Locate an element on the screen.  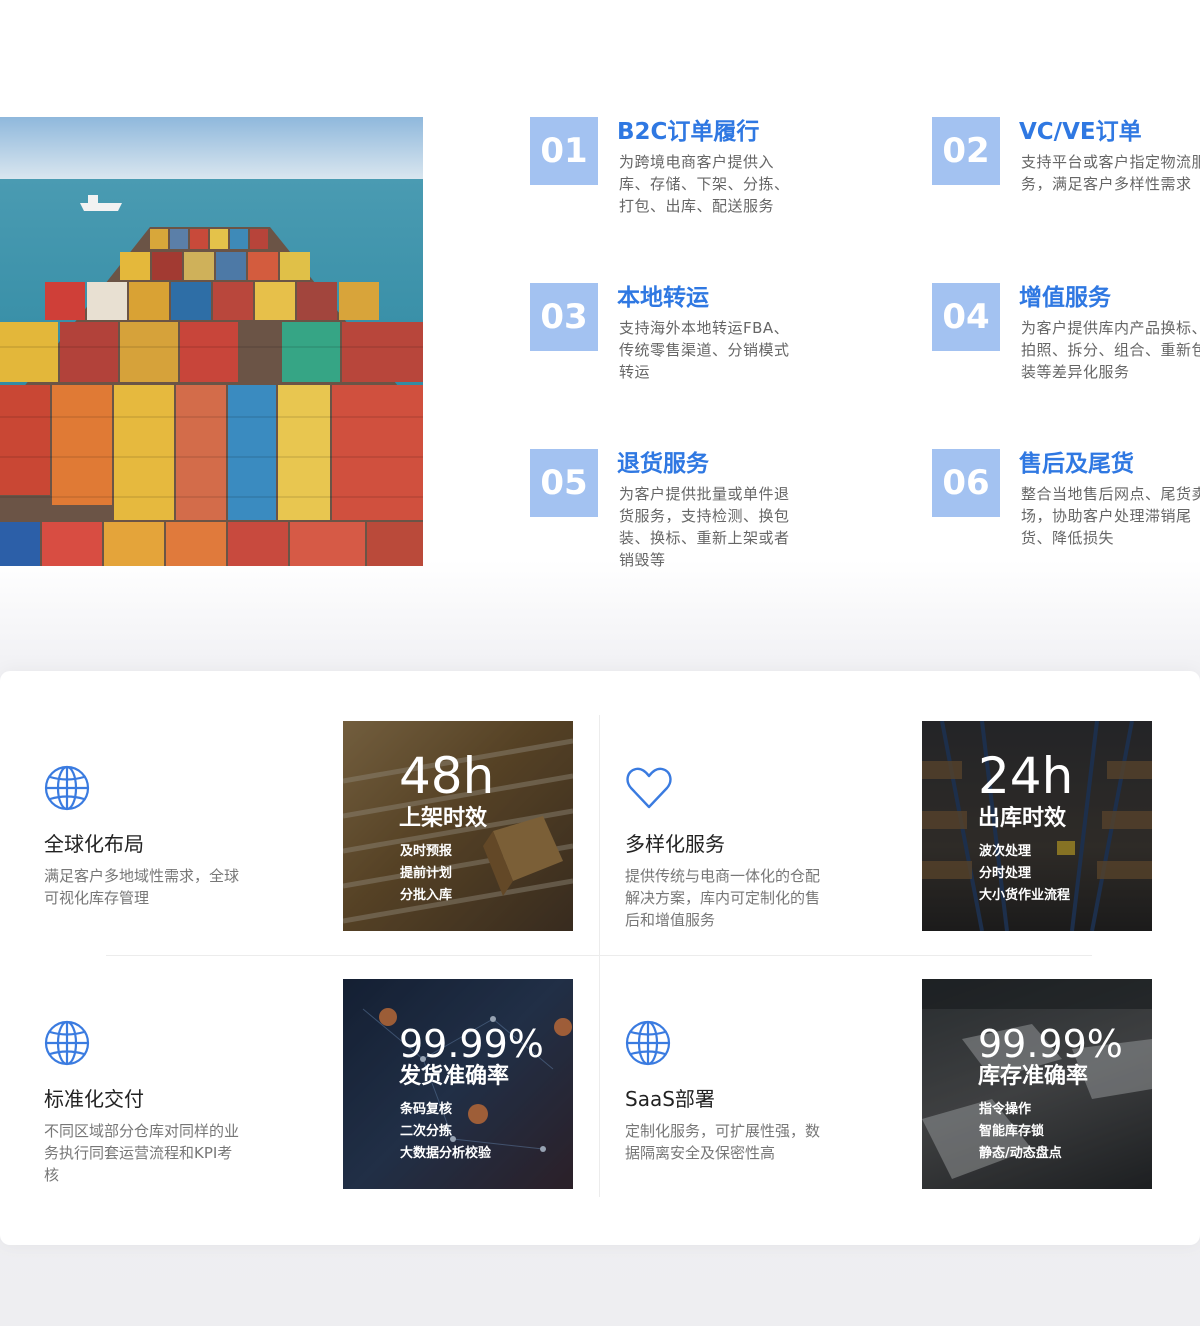
stat-item: 分时处理 is located at coordinates (1005, 873).